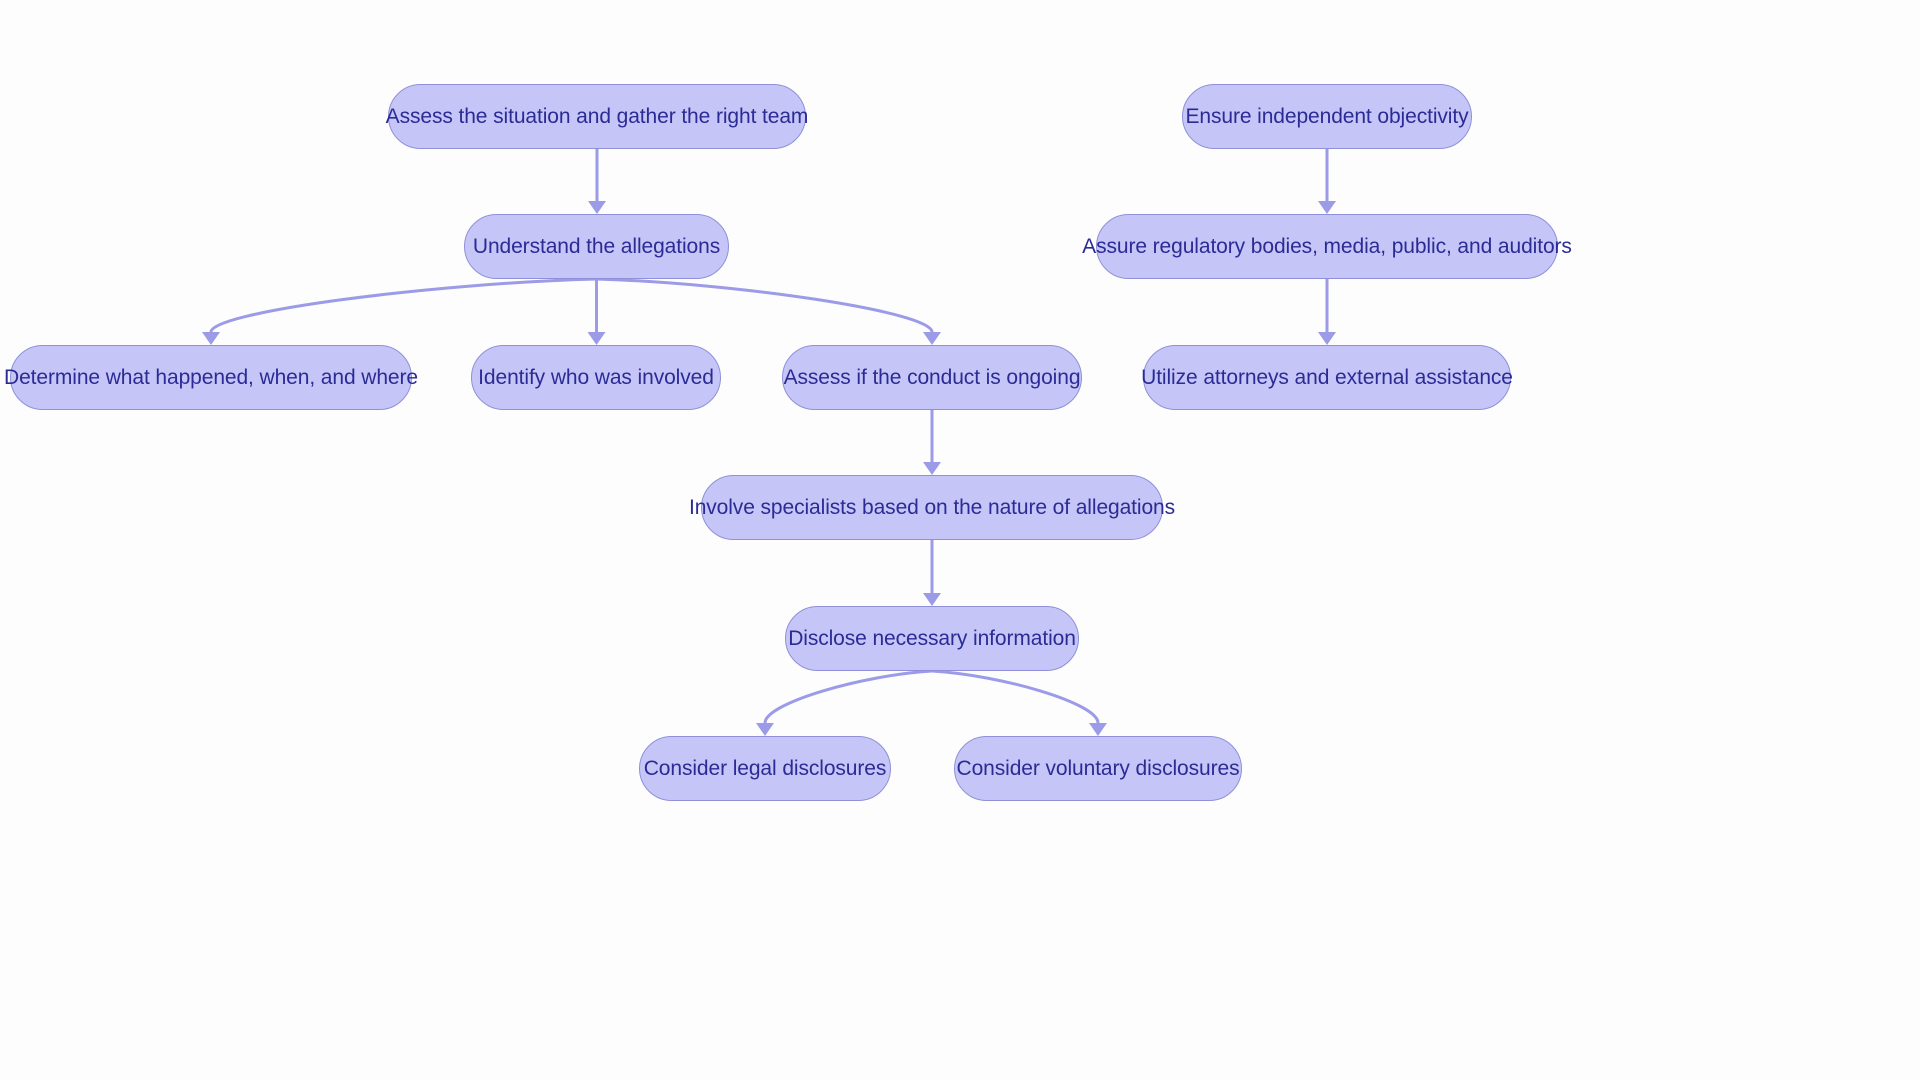 This screenshot has height=1080, width=1920. I want to click on flow-node-identify-who-involved: Identify who was involved, so click(596, 377).